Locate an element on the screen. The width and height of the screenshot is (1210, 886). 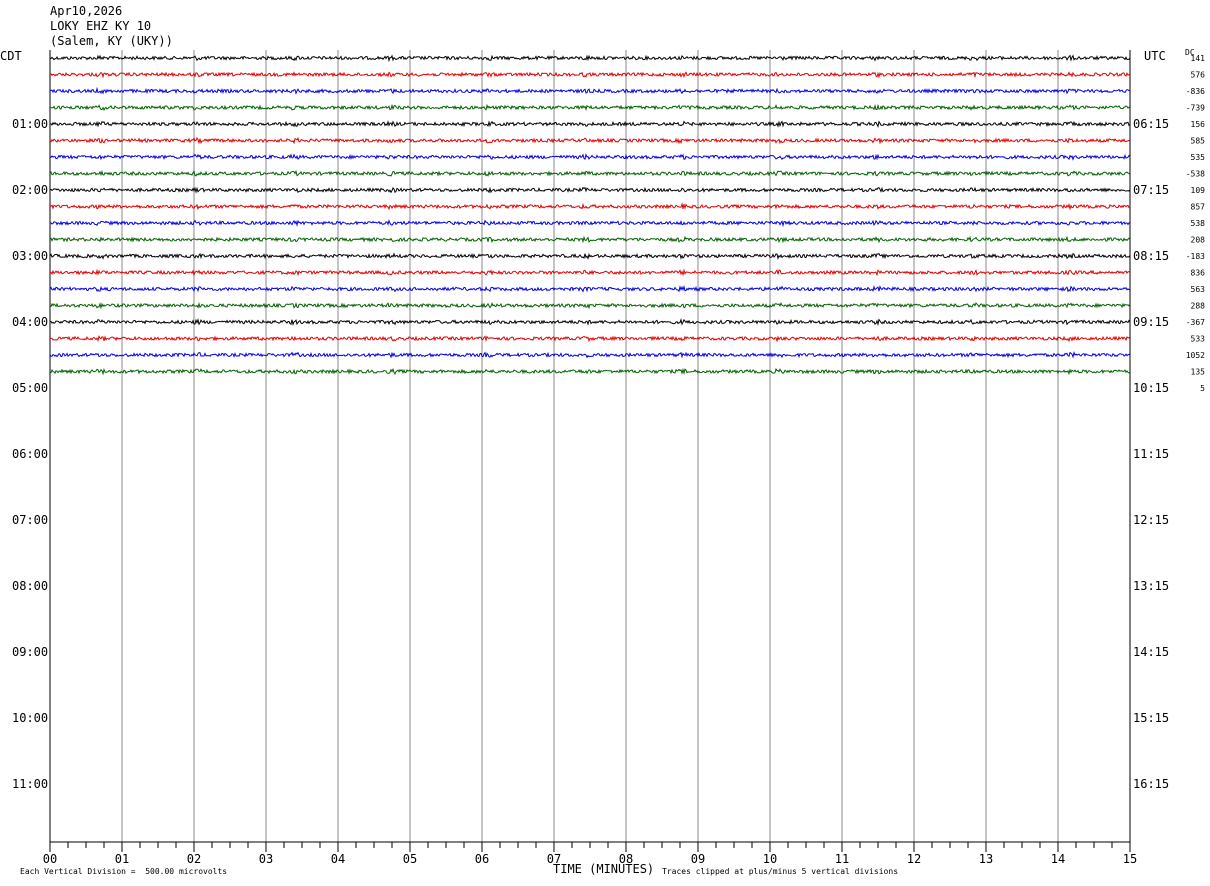
dc-offset-label: -183 is located at coordinates (1195, 256).